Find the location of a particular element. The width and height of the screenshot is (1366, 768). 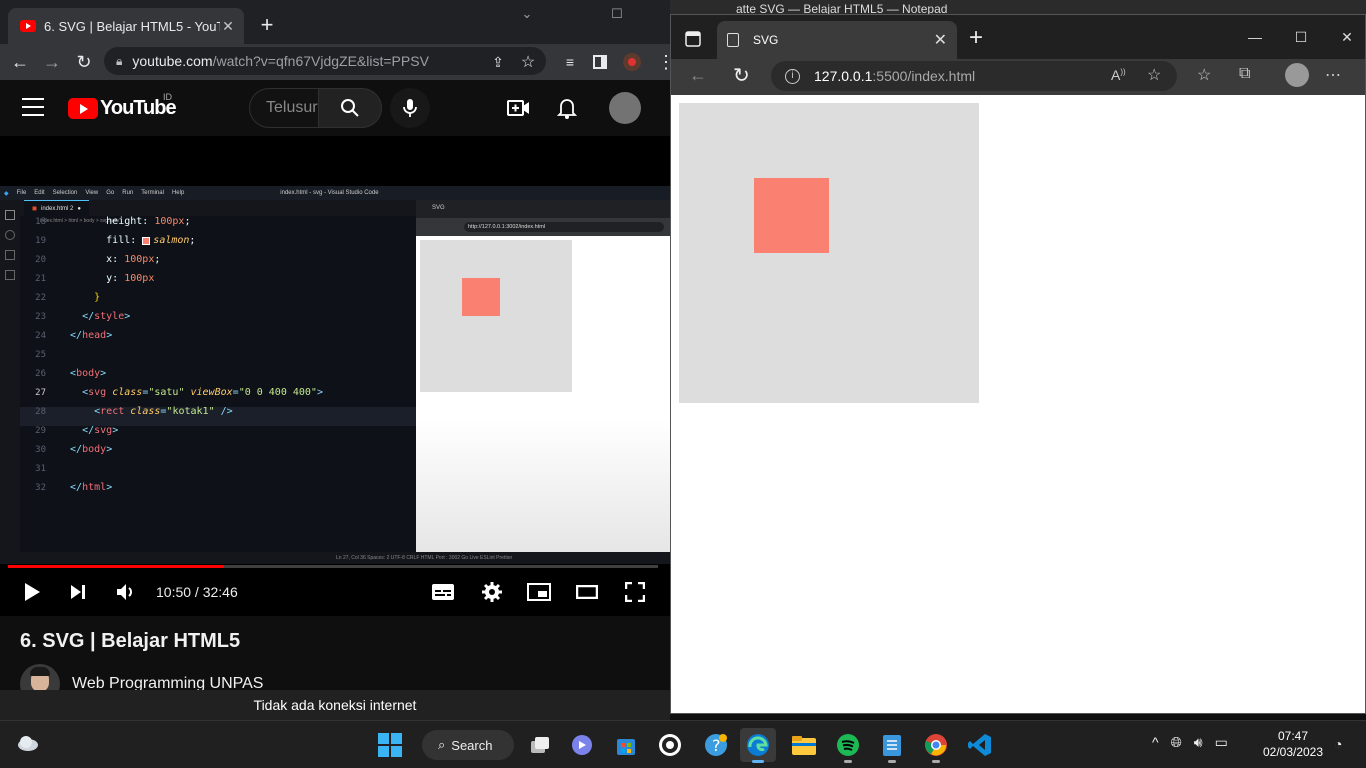

url-host: youtube.com is located at coordinates (172, 61).